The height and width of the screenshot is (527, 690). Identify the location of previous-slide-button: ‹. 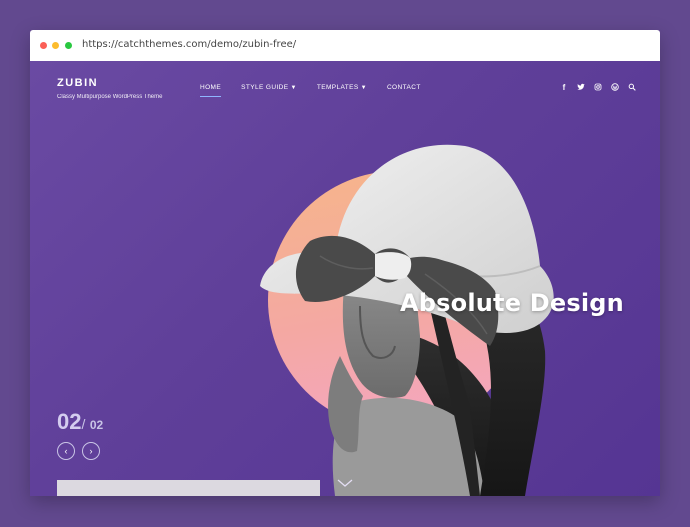
(66, 451).